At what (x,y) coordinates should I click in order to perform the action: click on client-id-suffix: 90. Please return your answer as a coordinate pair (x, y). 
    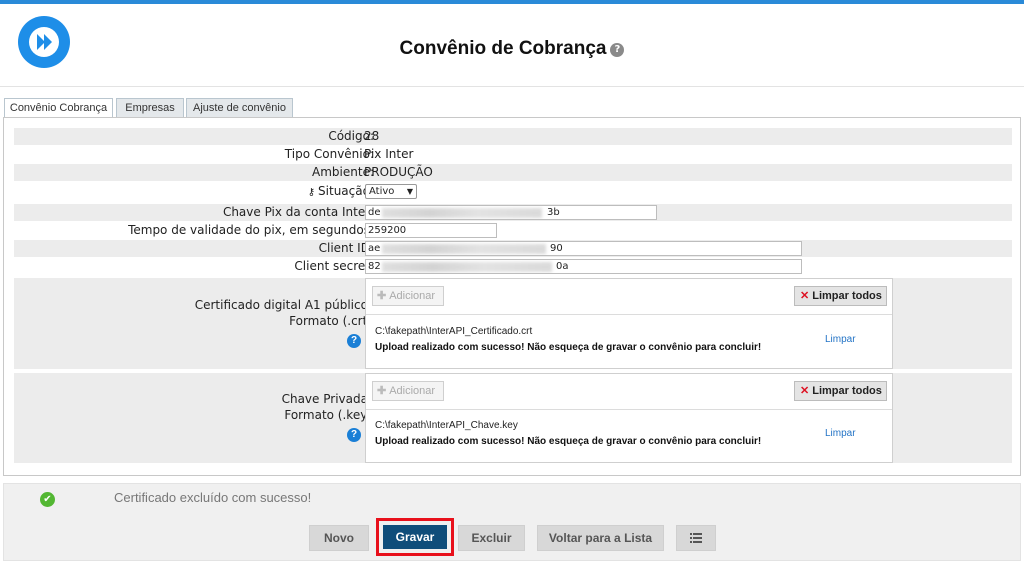
    Looking at the image, I should click on (556, 248).